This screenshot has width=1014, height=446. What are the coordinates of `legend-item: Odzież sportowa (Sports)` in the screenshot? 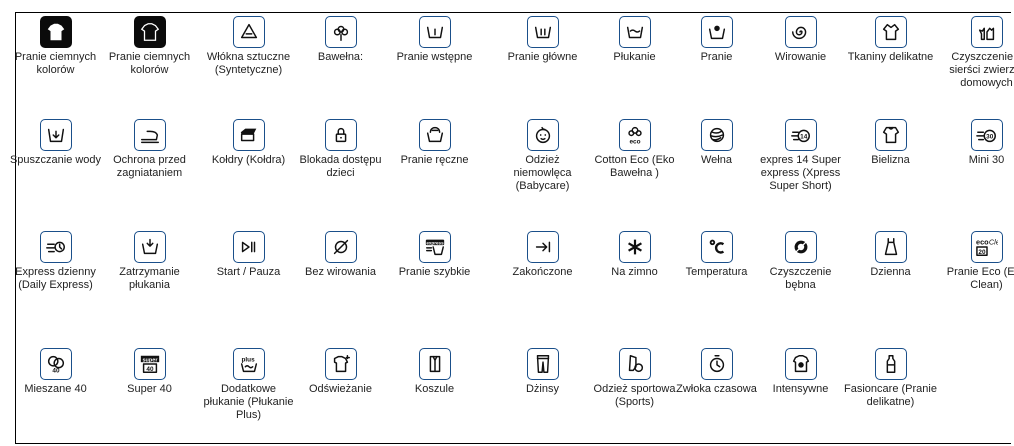 It's located at (634, 378).